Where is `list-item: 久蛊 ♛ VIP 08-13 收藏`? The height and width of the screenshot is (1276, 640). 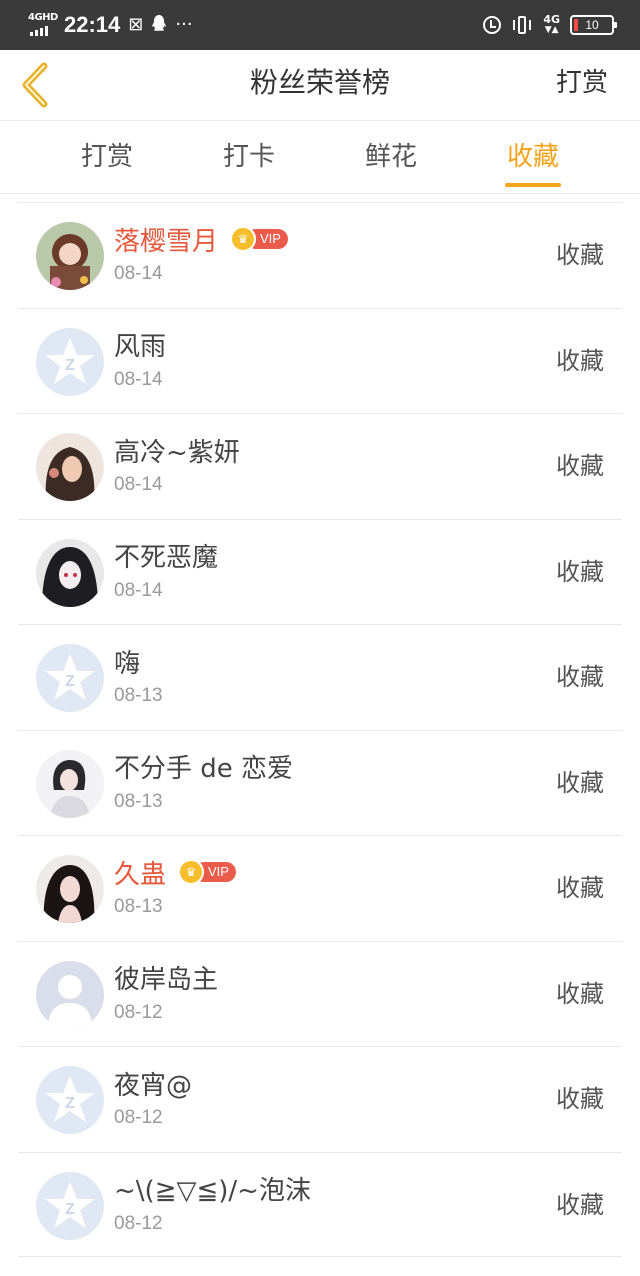 list-item: 久蛊 ♛ VIP 08-13 收藏 is located at coordinates (320, 888).